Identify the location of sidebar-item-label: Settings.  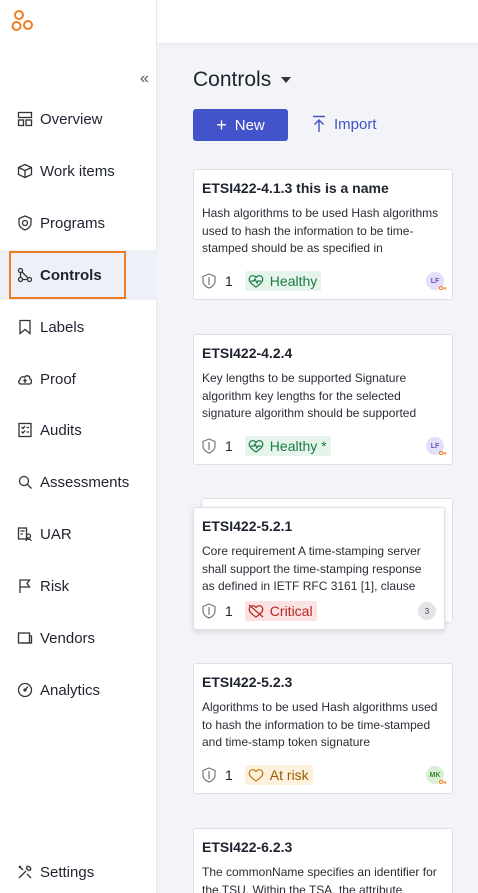
(67, 872).